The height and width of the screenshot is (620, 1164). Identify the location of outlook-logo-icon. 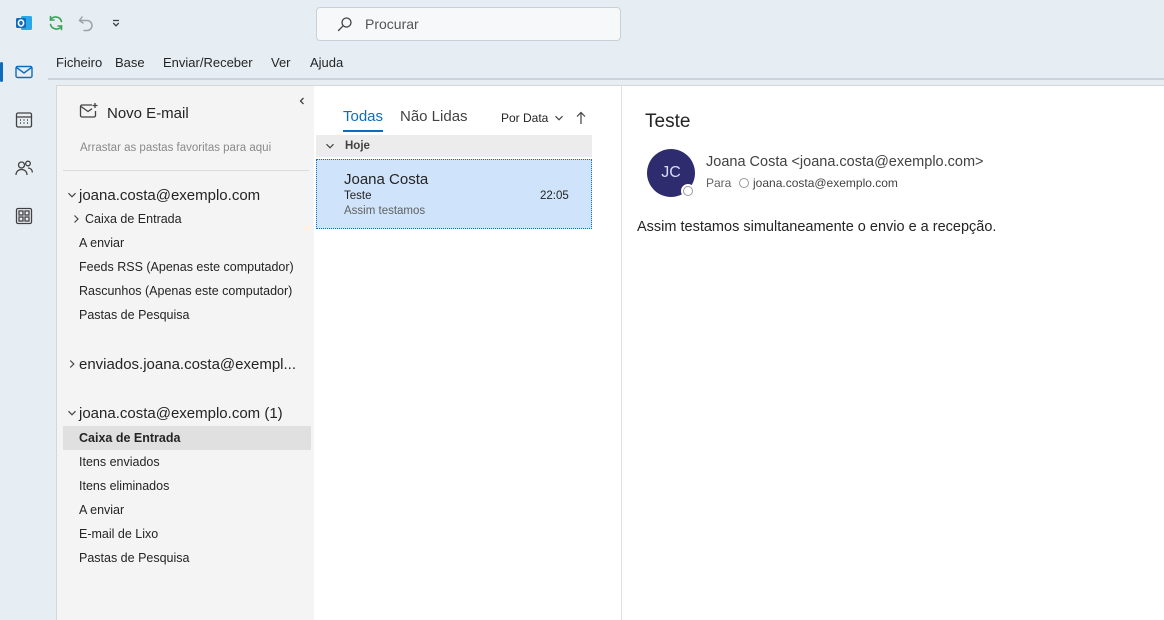
(24, 23).